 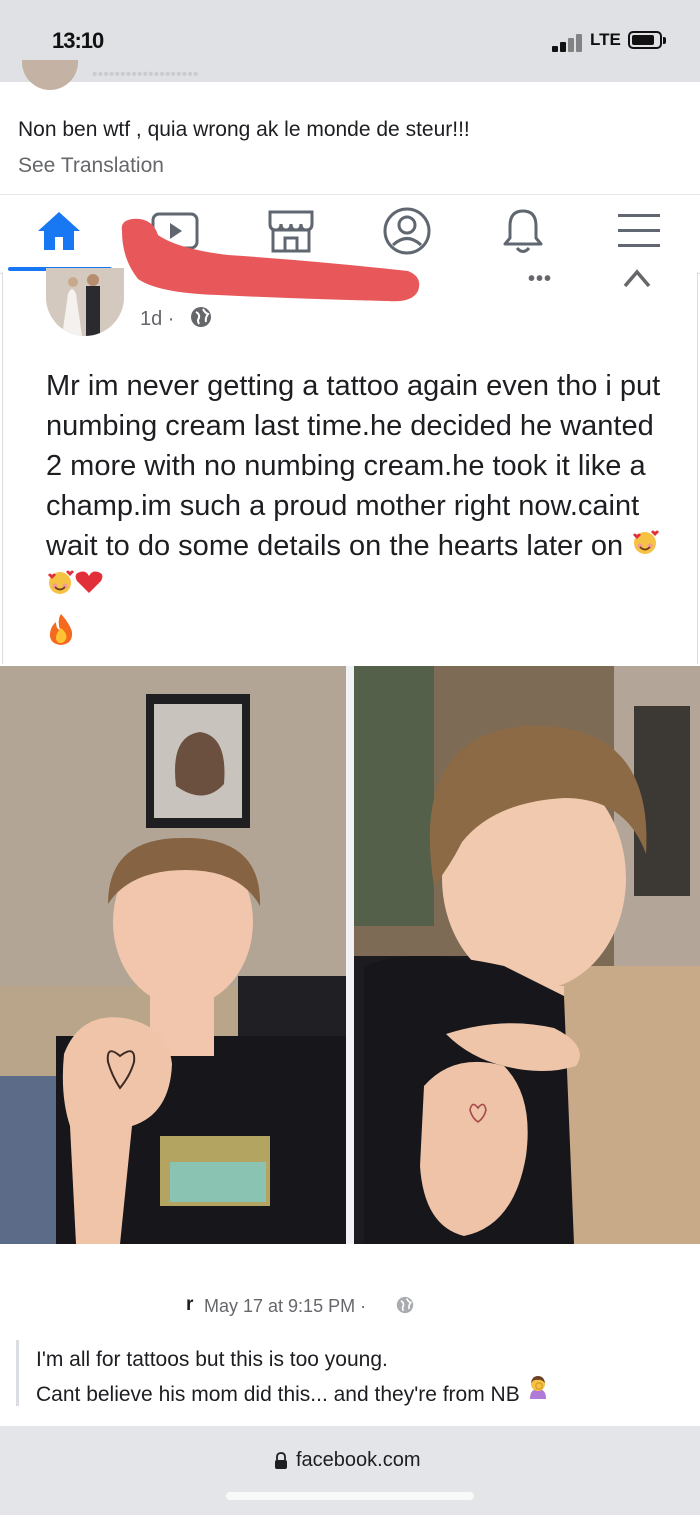 What do you see at coordinates (59, 231) in the screenshot?
I see `home-icon` at bounding box center [59, 231].